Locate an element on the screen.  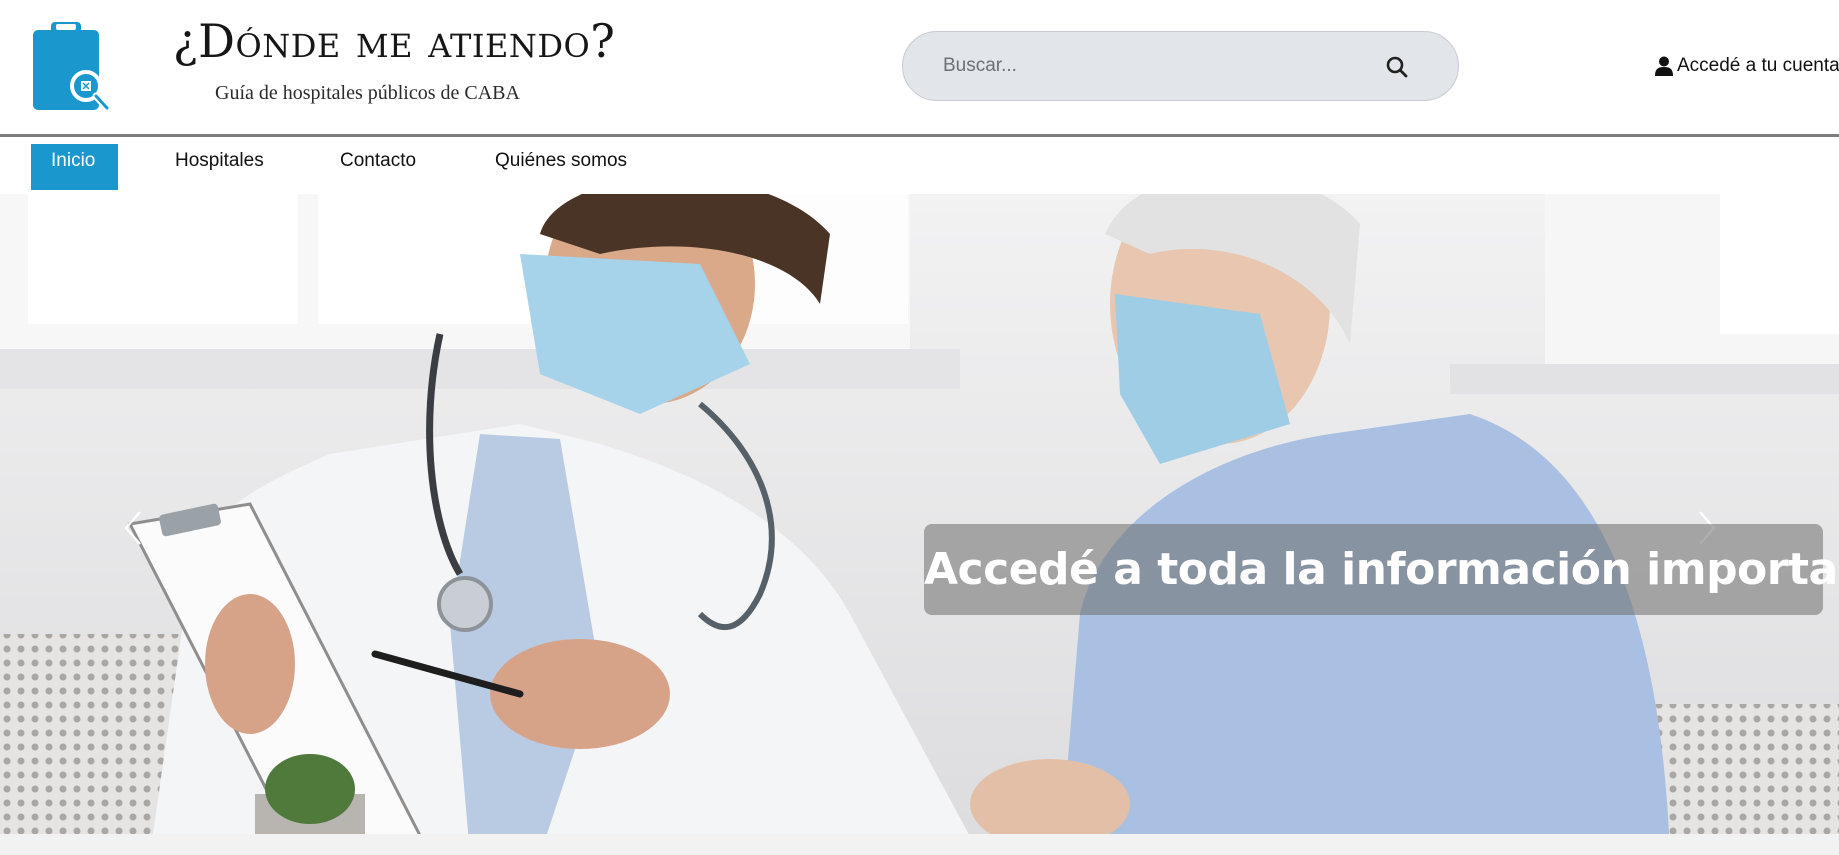
carousel-caption: Accedé a toda la información importante. is located at coordinates (1381, 569).